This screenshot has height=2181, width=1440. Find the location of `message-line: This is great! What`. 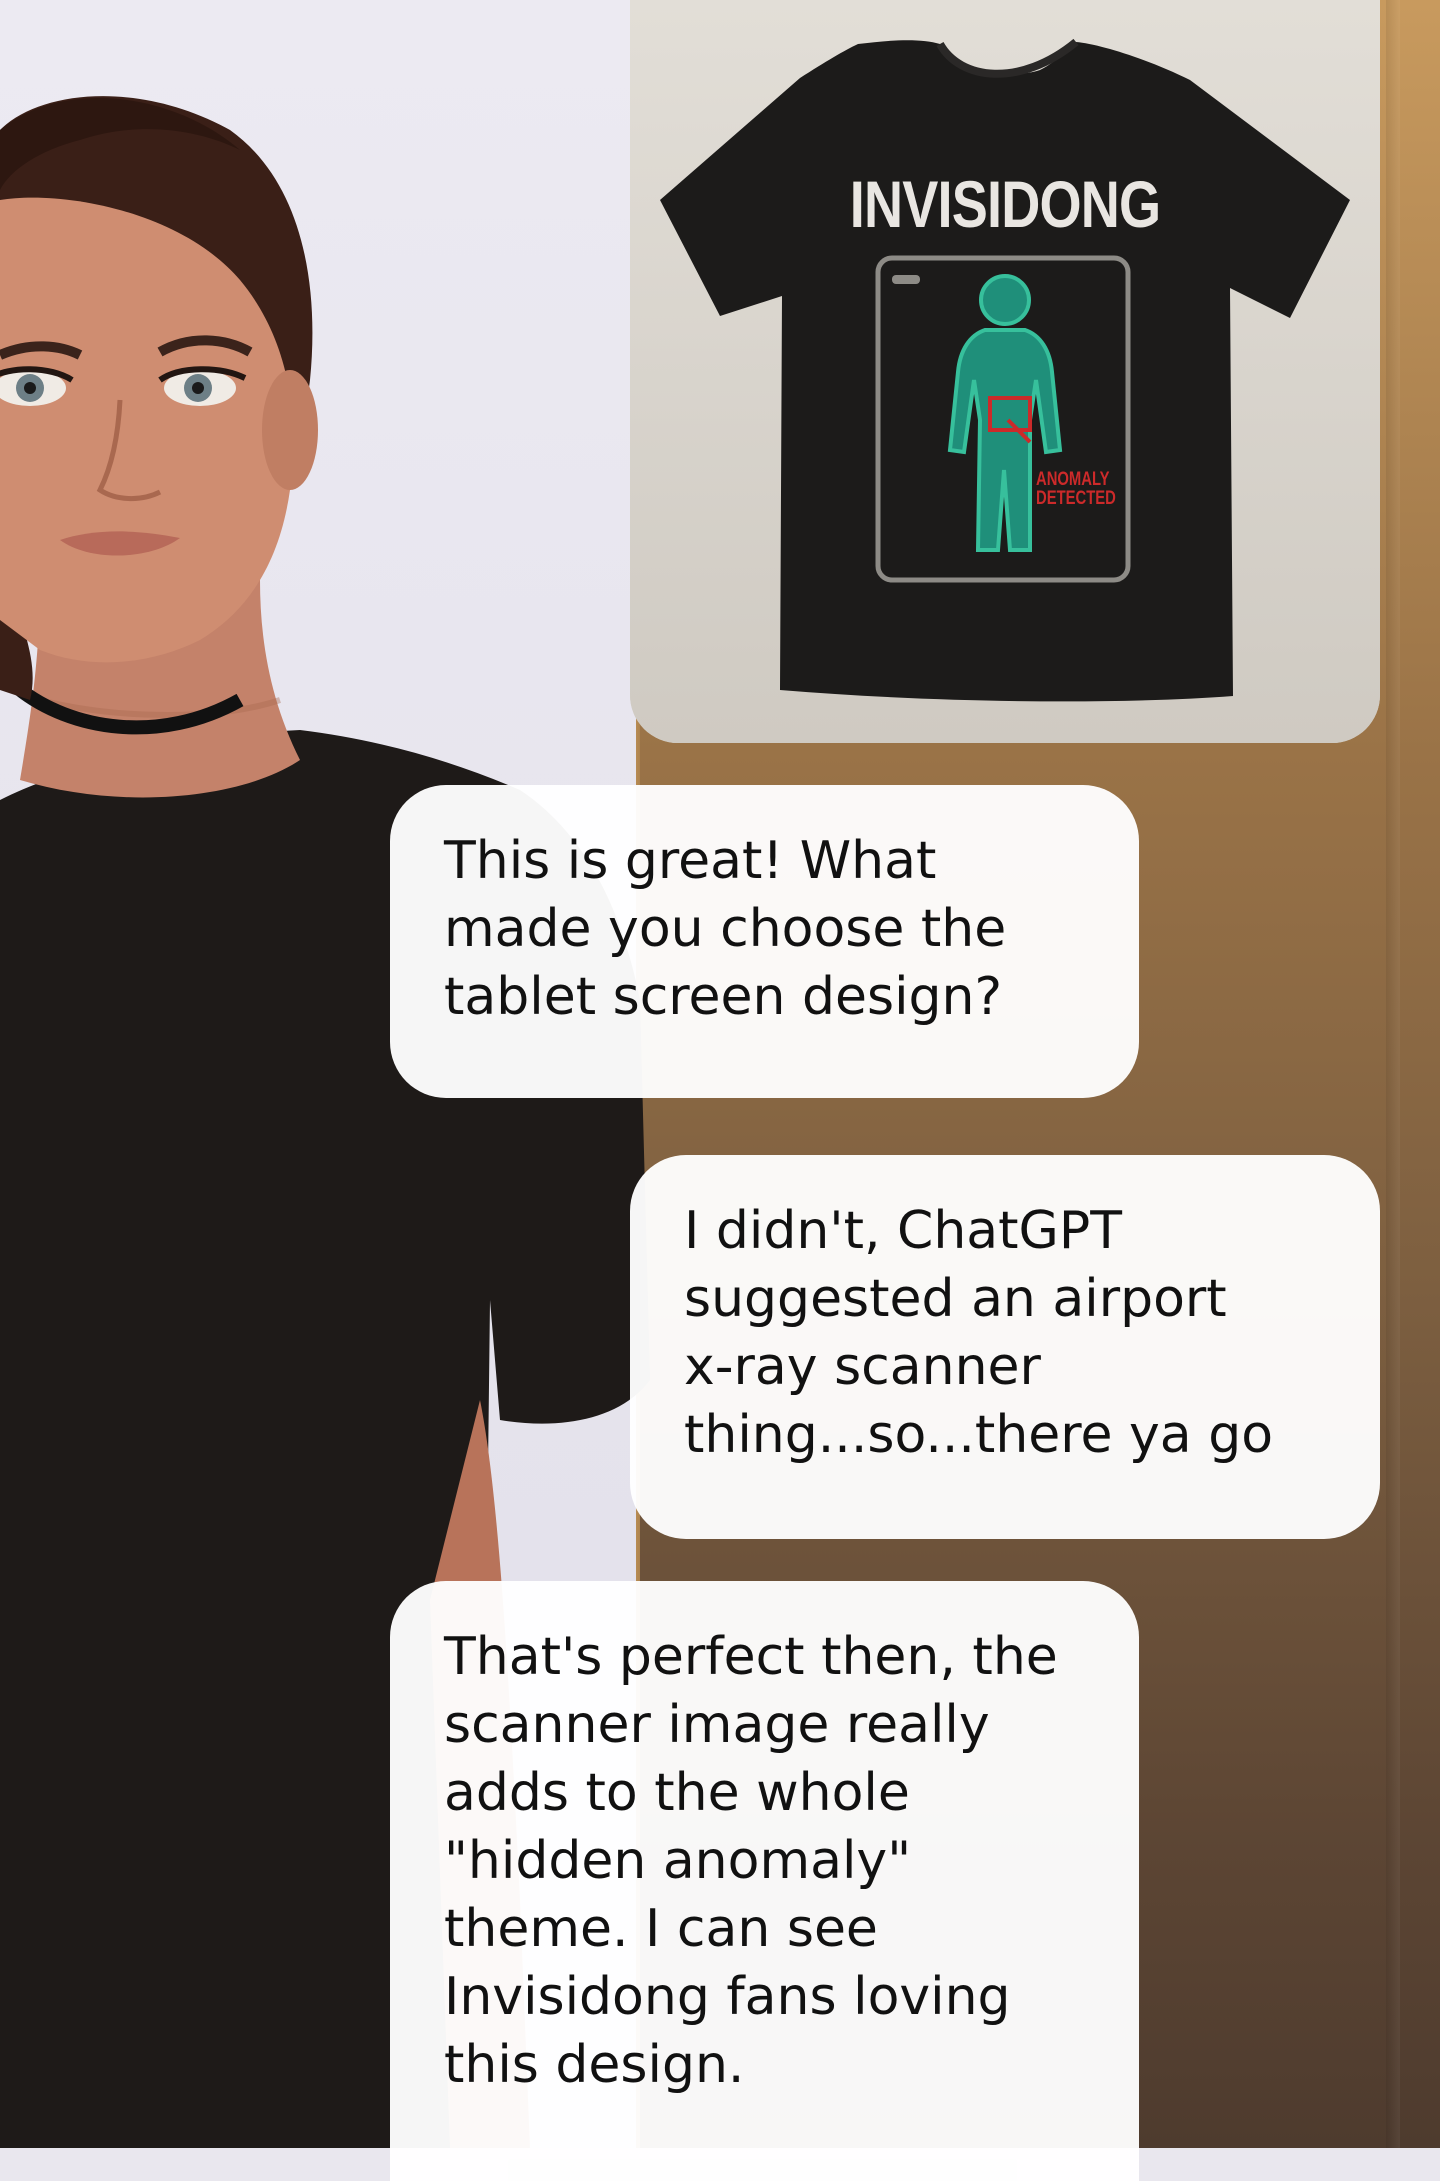

message-line: This is great! What is located at coordinates (690, 861).